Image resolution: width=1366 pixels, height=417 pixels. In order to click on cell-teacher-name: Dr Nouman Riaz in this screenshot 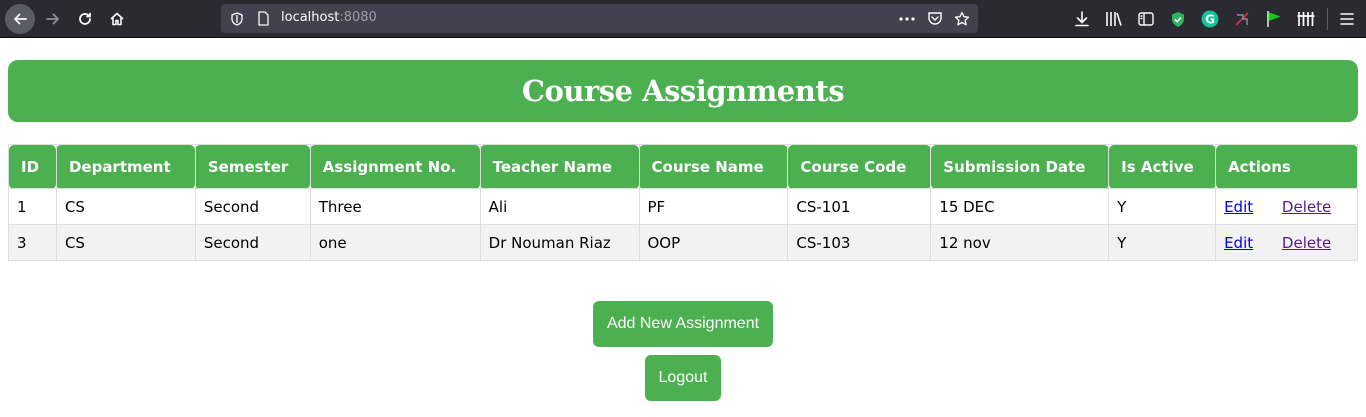, I will do `click(559, 242)`.